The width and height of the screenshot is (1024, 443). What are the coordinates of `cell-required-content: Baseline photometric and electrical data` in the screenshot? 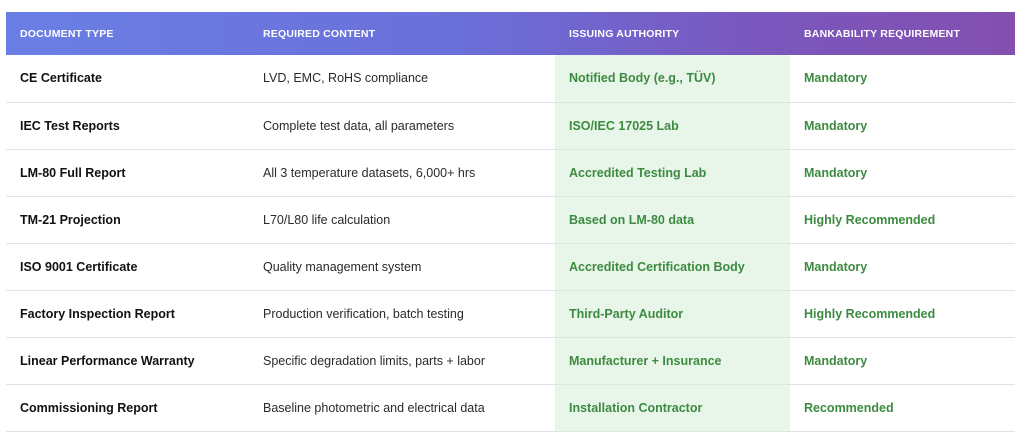 It's located at (374, 407).